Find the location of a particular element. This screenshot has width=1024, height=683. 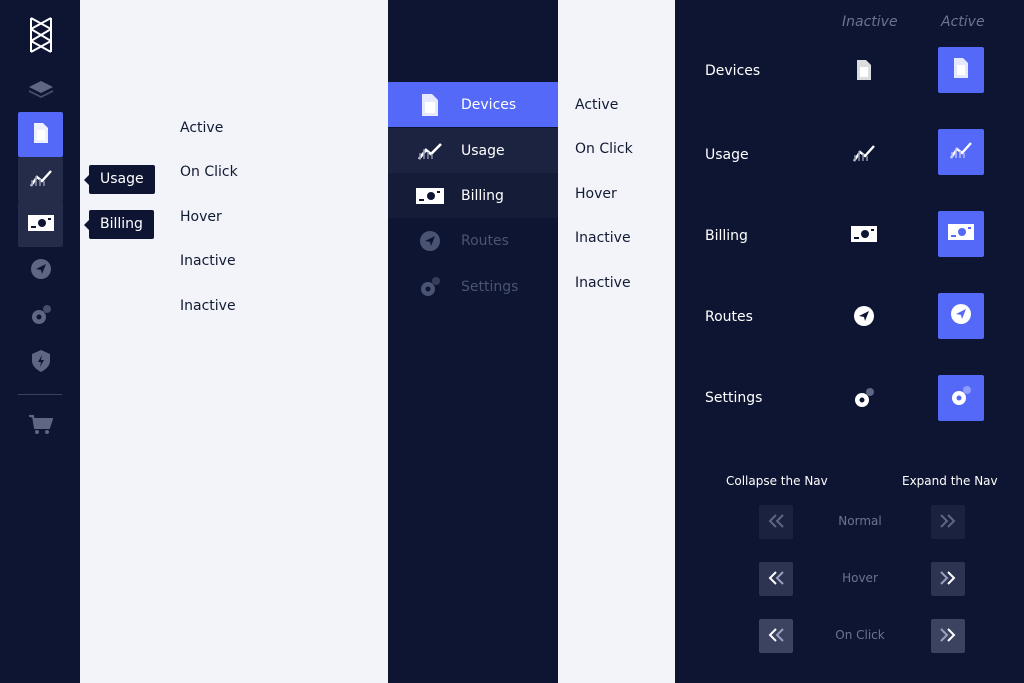

nav-item-routes: Routes is located at coordinates (473, 240).